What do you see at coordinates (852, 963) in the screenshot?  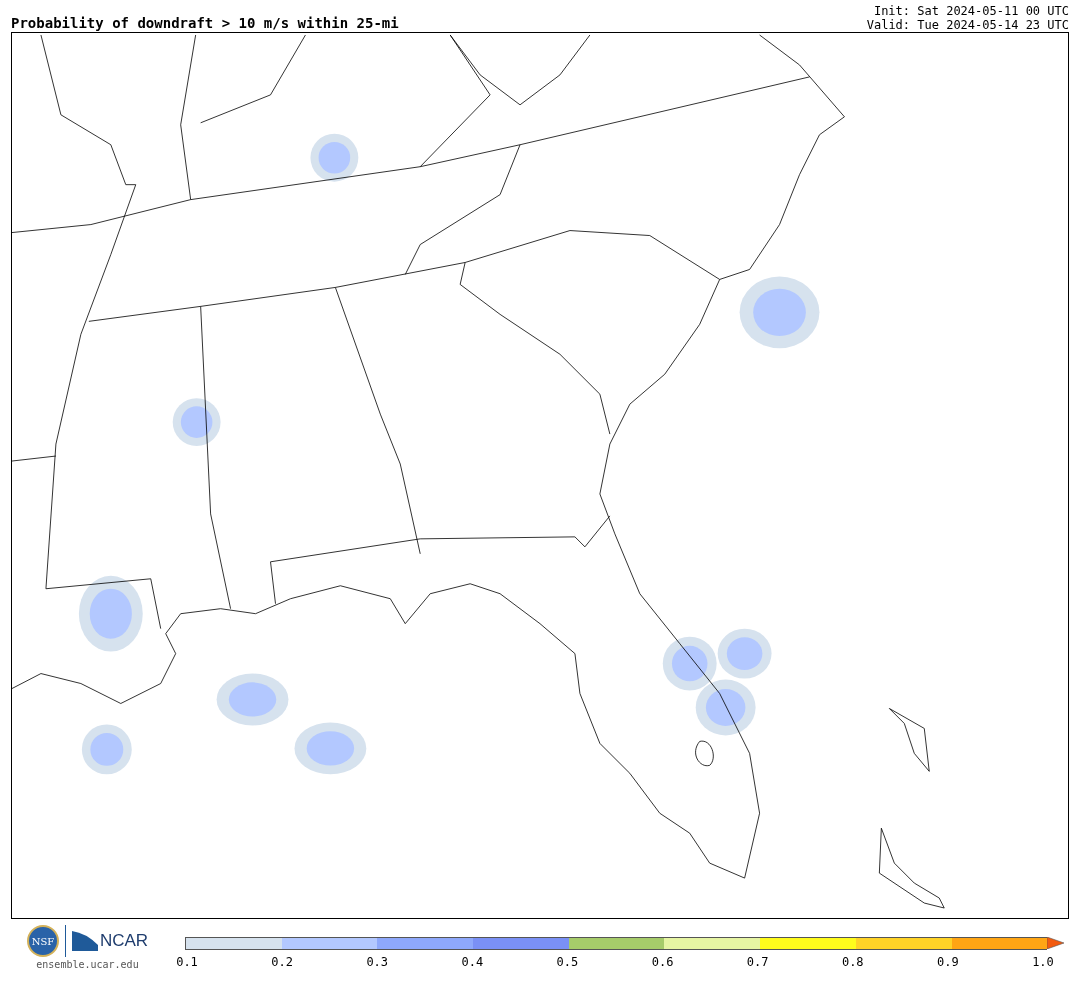 I see `tick-label: 0.8` at bounding box center [852, 963].